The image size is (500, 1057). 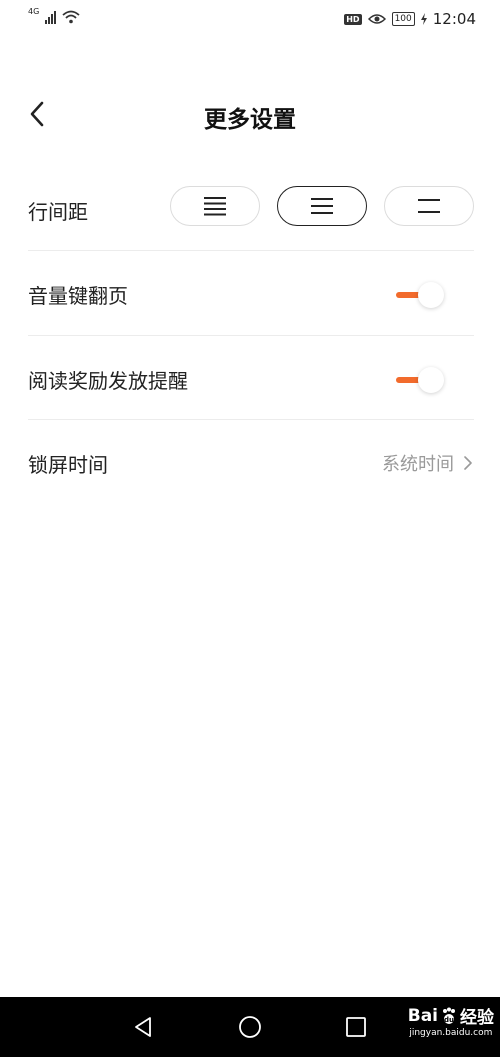 What do you see at coordinates (58, 211) in the screenshot?
I see `line-spacing-label: 行间距` at bounding box center [58, 211].